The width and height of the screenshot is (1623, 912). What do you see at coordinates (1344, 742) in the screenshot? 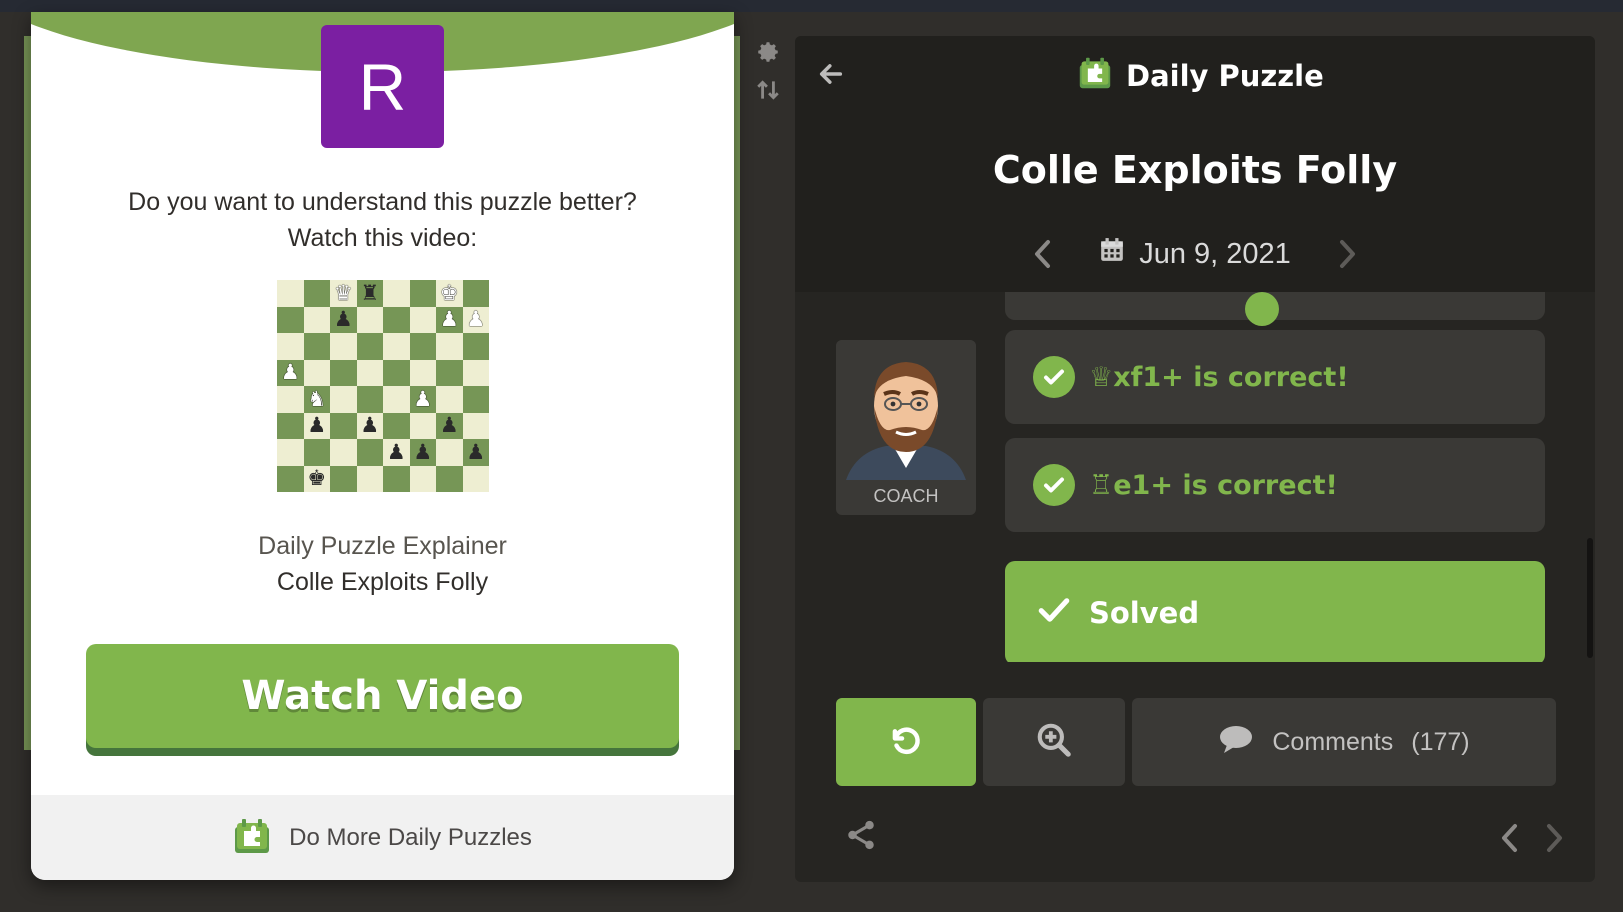
I see `comments-button: Comments (177)` at bounding box center [1344, 742].